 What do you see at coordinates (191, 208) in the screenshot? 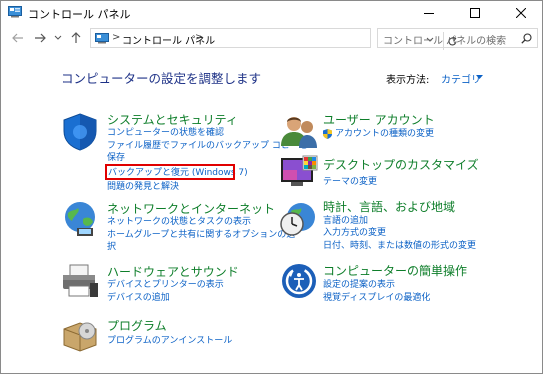
I see `category-title-network-internet: ネットワークとインターネット` at bounding box center [191, 208].